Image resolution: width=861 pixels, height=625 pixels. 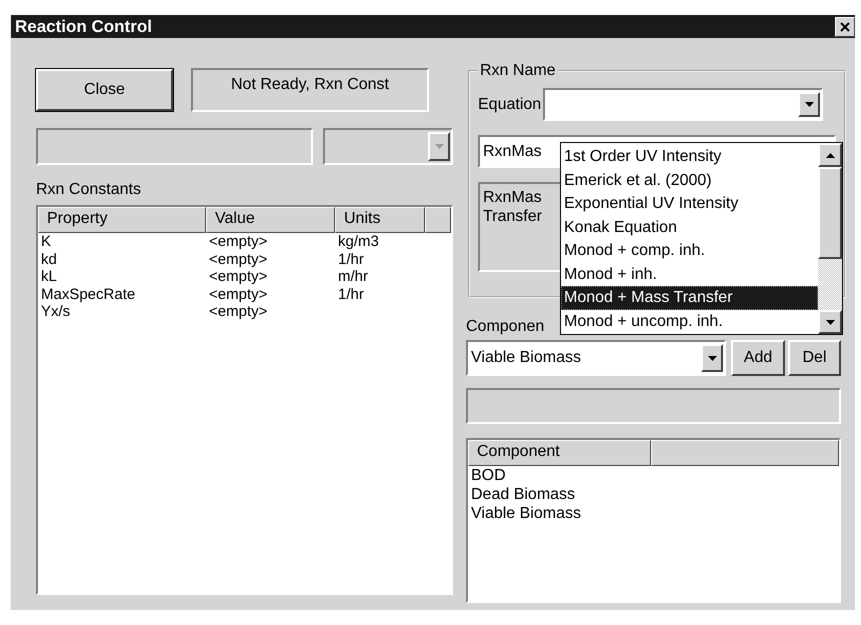 What do you see at coordinates (104, 90) in the screenshot?
I see `close-button: Close` at bounding box center [104, 90].